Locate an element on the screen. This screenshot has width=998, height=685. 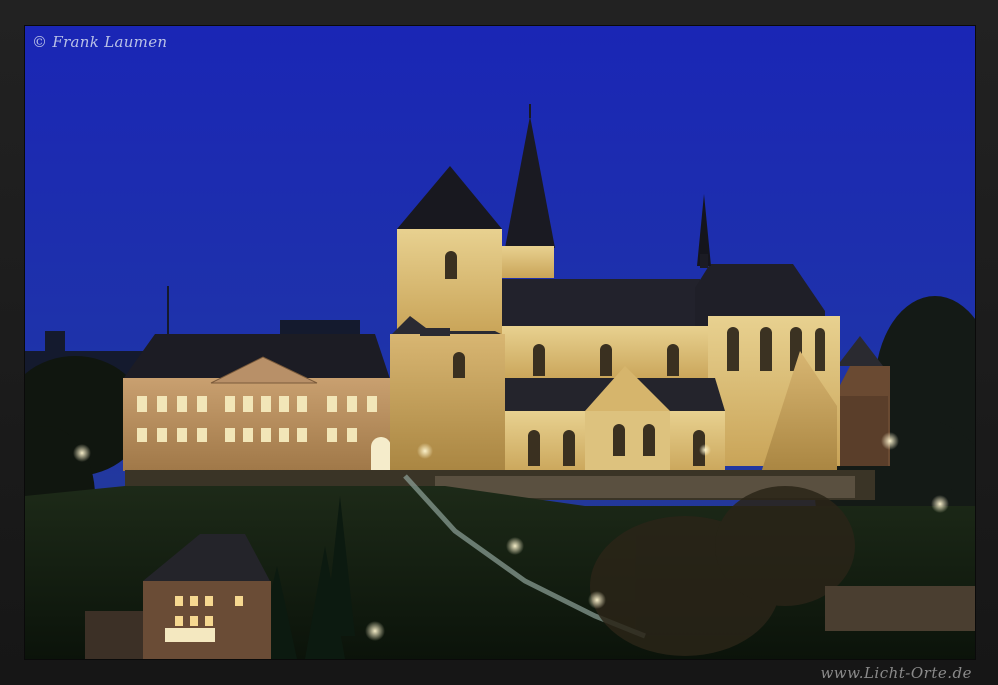
old-wall is located at coordinates (900, 608).